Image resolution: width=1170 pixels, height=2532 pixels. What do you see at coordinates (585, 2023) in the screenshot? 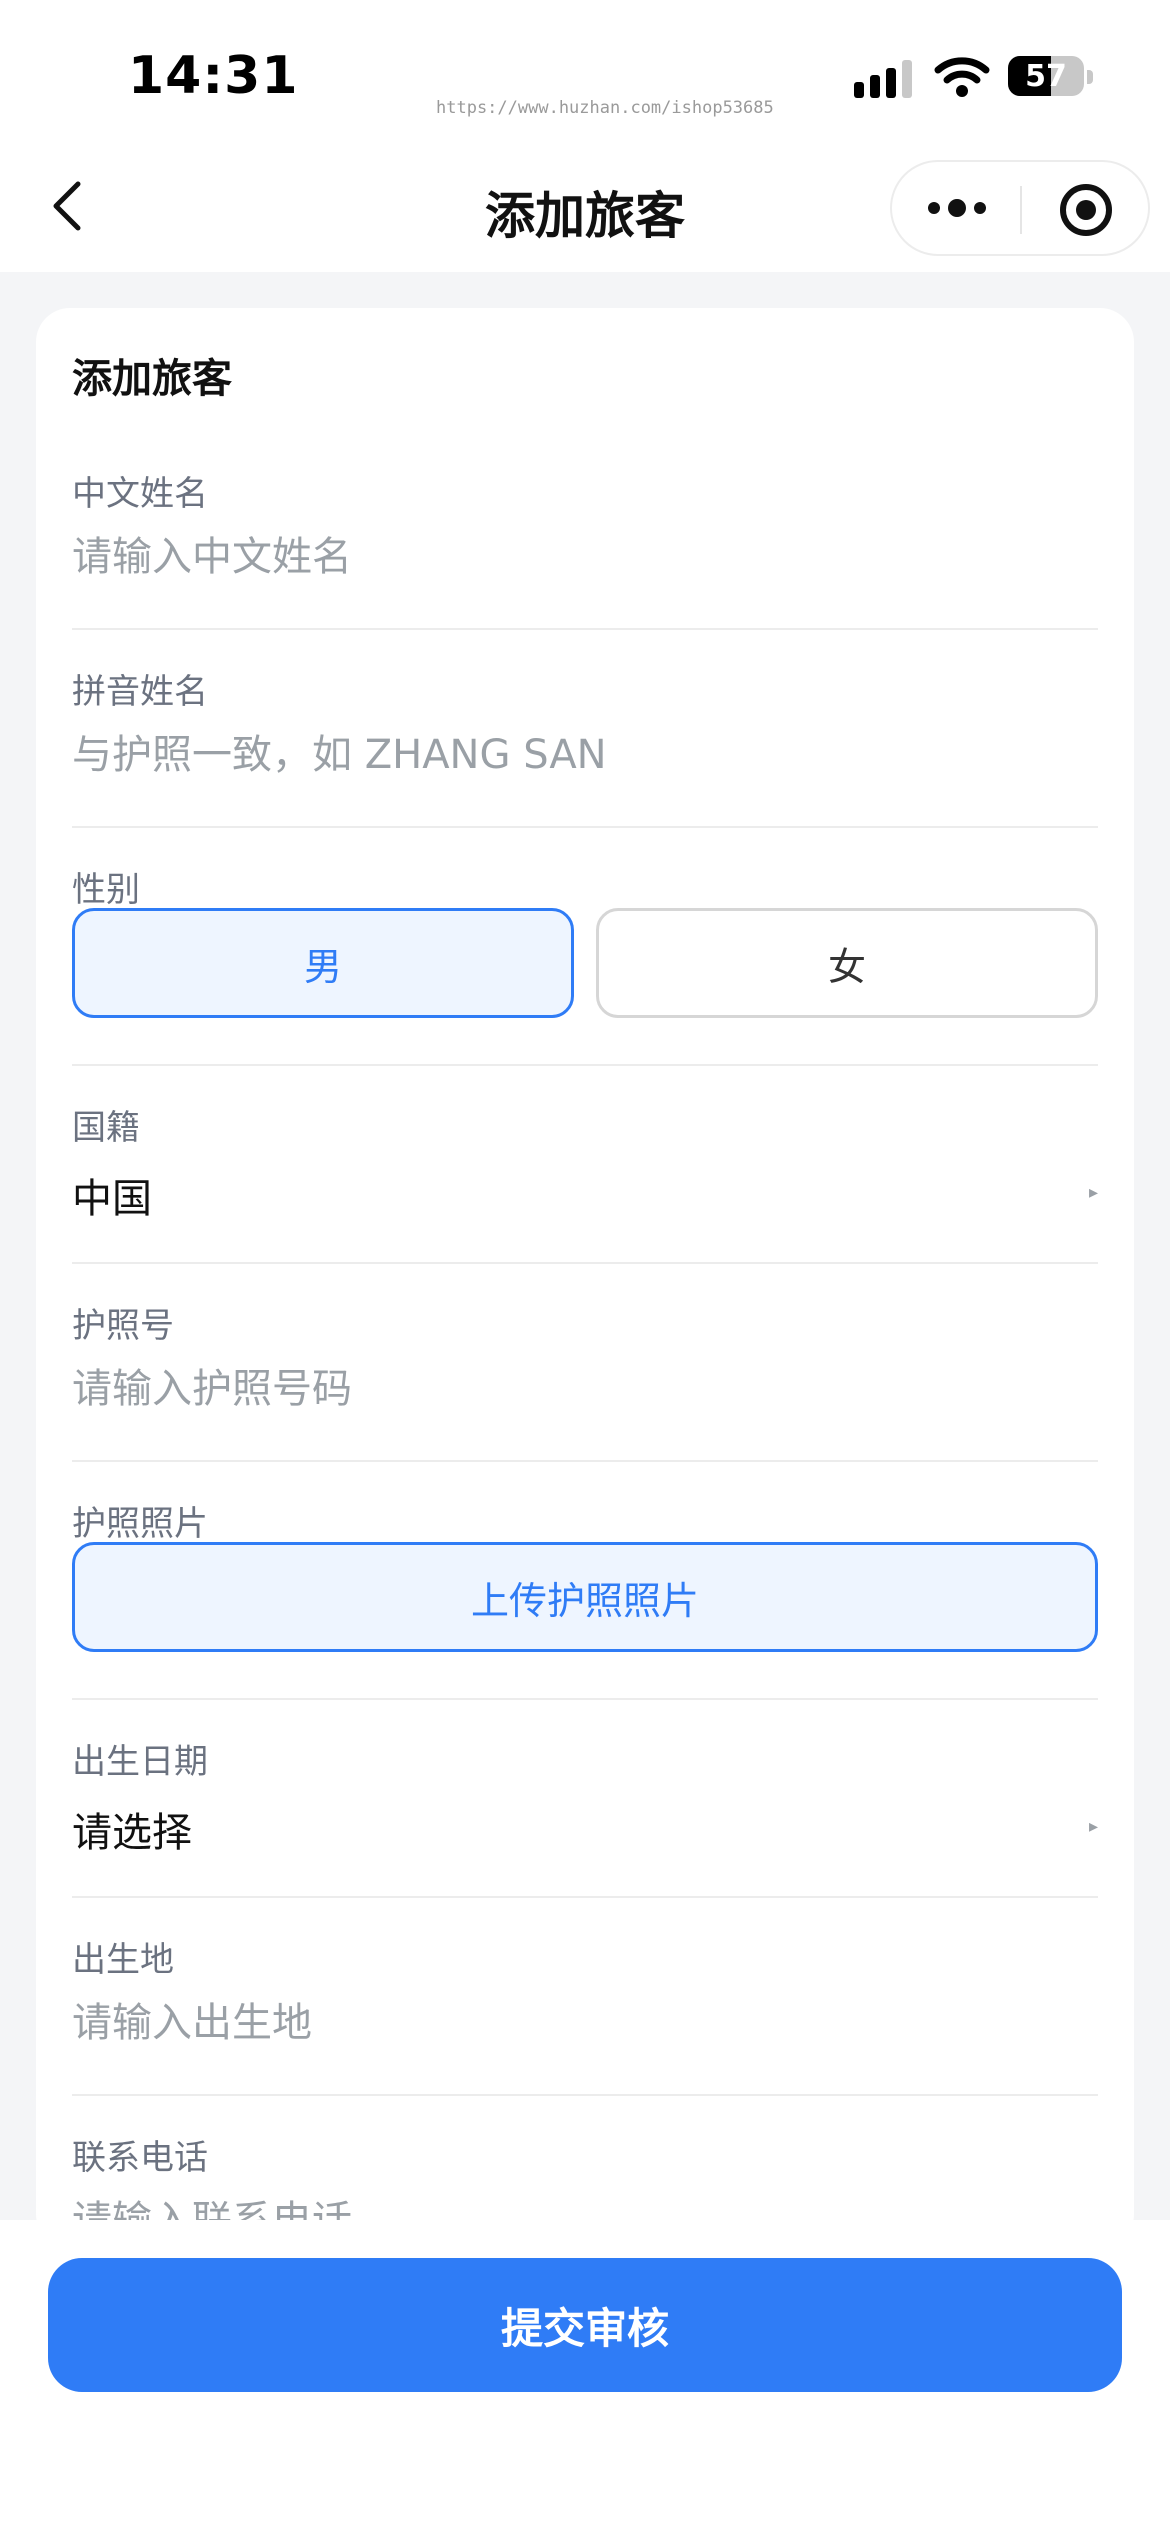
I see `birth-place-input` at bounding box center [585, 2023].